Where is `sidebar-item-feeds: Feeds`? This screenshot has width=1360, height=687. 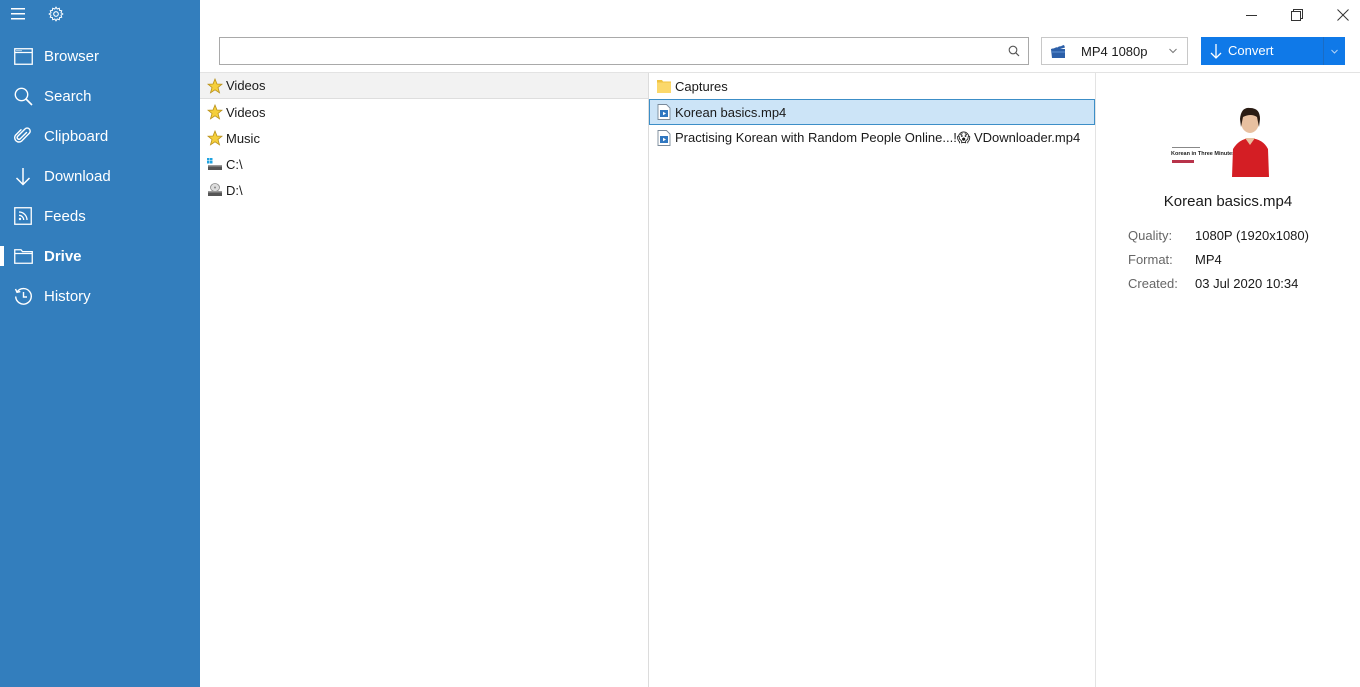 sidebar-item-feeds: Feeds is located at coordinates (100, 216).